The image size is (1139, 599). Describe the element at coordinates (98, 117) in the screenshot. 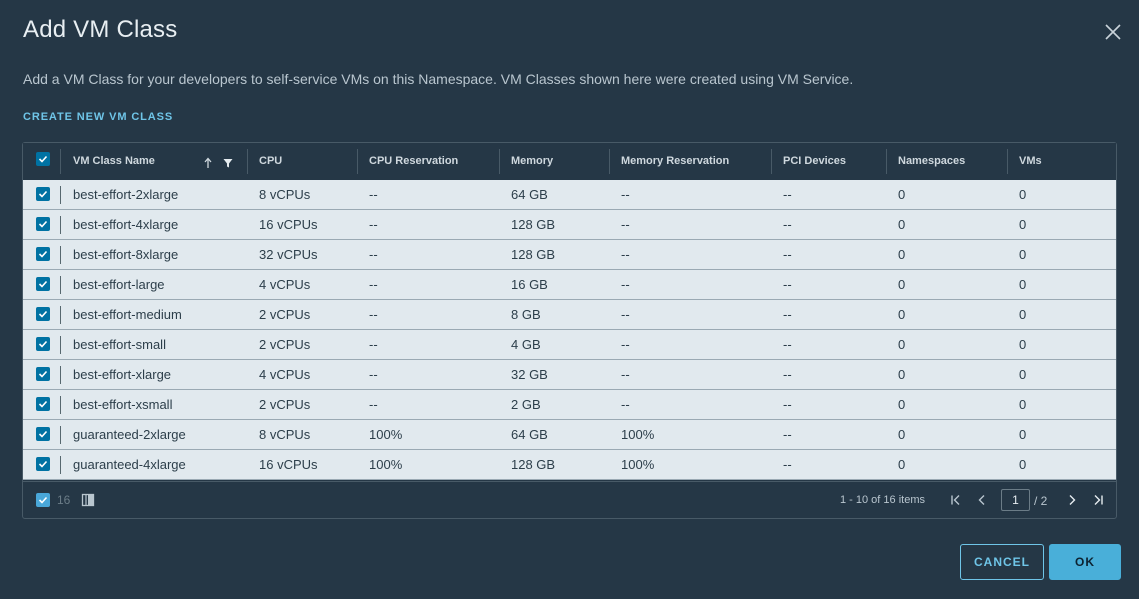

I see `create-new-vm-class-link: CREATE NEW VM CLASS` at that location.